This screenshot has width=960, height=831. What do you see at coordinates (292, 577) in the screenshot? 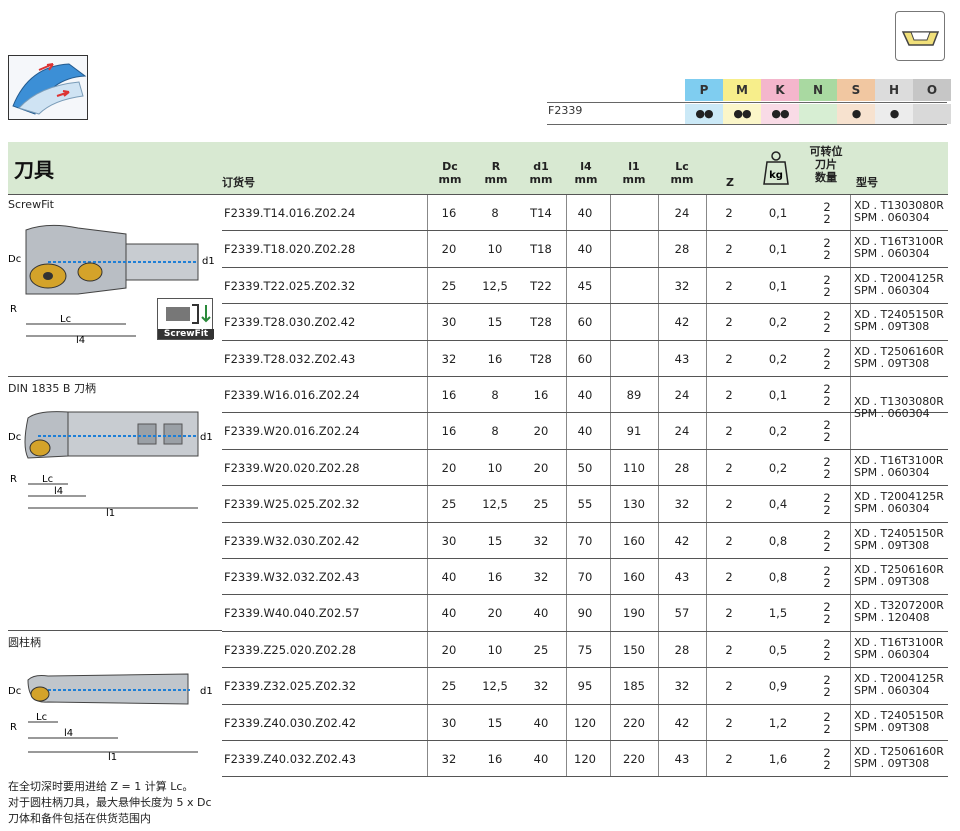
I see `cell-code: F2339.W32.032.Z02.43` at bounding box center [292, 577].